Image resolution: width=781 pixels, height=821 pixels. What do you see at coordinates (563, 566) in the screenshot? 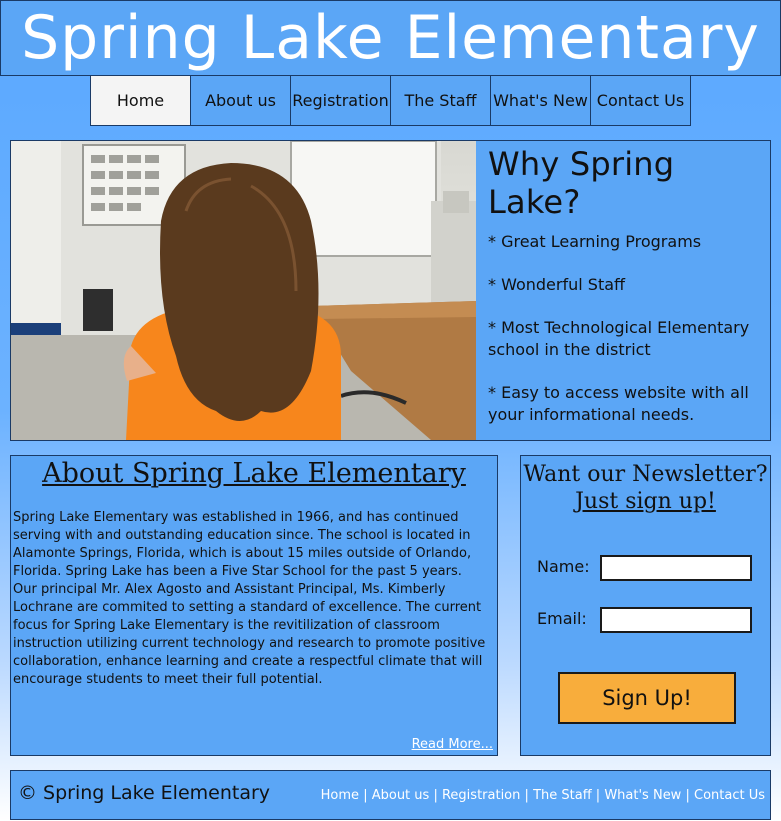
I see `name-label: Name:` at bounding box center [563, 566].